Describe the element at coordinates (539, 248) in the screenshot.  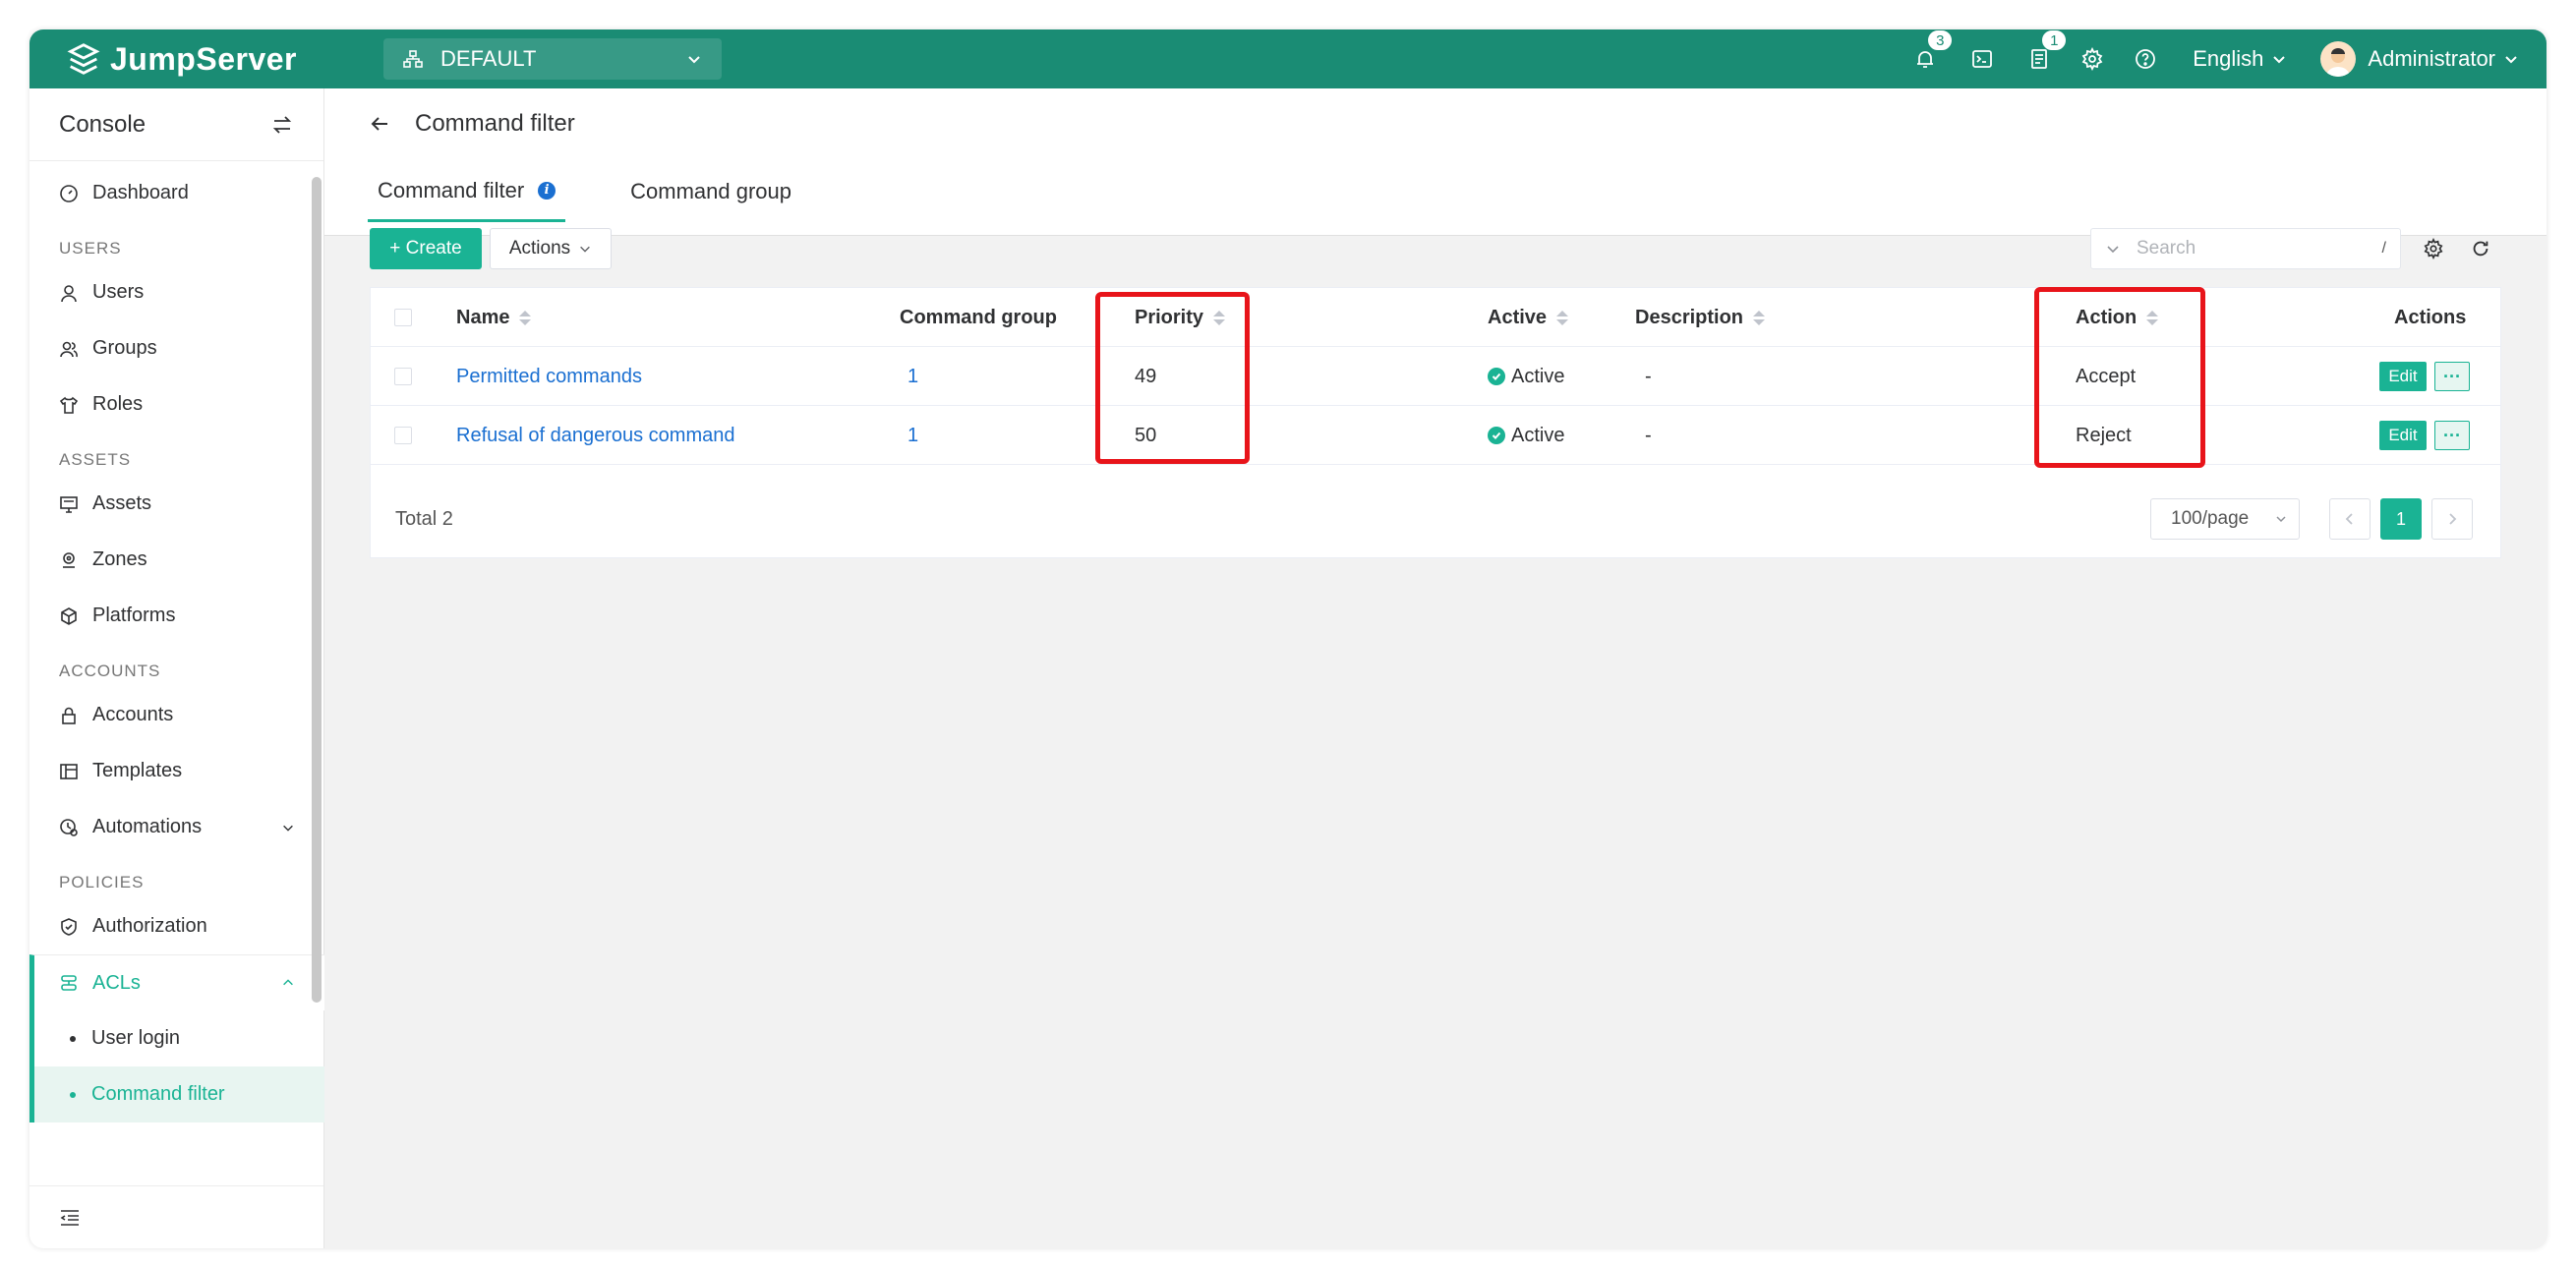
I see `actions-label: Actions` at that location.